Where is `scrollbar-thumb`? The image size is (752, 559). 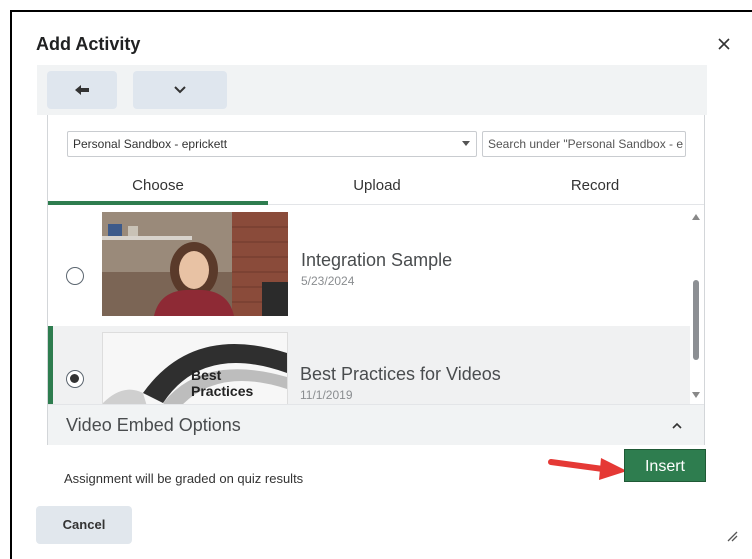
scrollbar-thumb is located at coordinates (696, 320).